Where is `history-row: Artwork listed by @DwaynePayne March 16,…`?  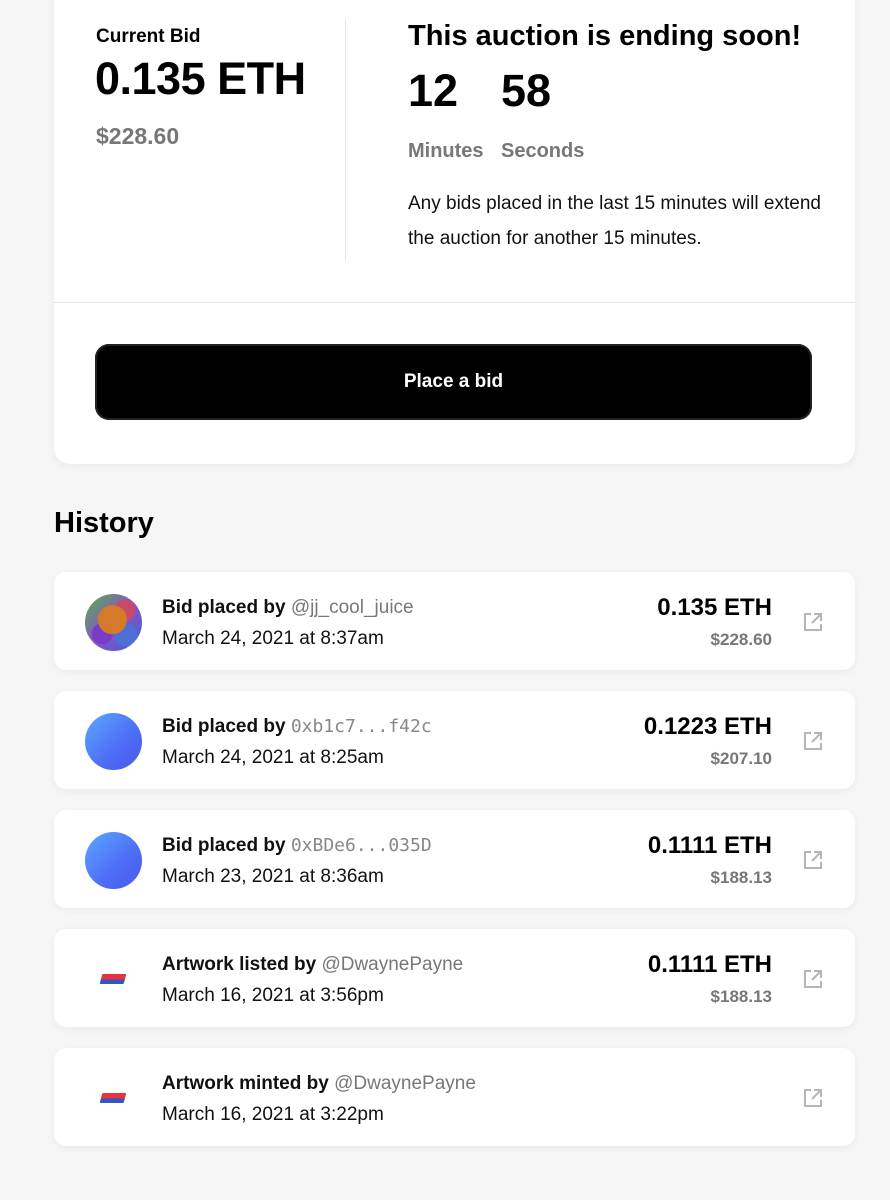
history-row: Artwork listed by @DwaynePayne March 16,… is located at coordinates (454, 978).